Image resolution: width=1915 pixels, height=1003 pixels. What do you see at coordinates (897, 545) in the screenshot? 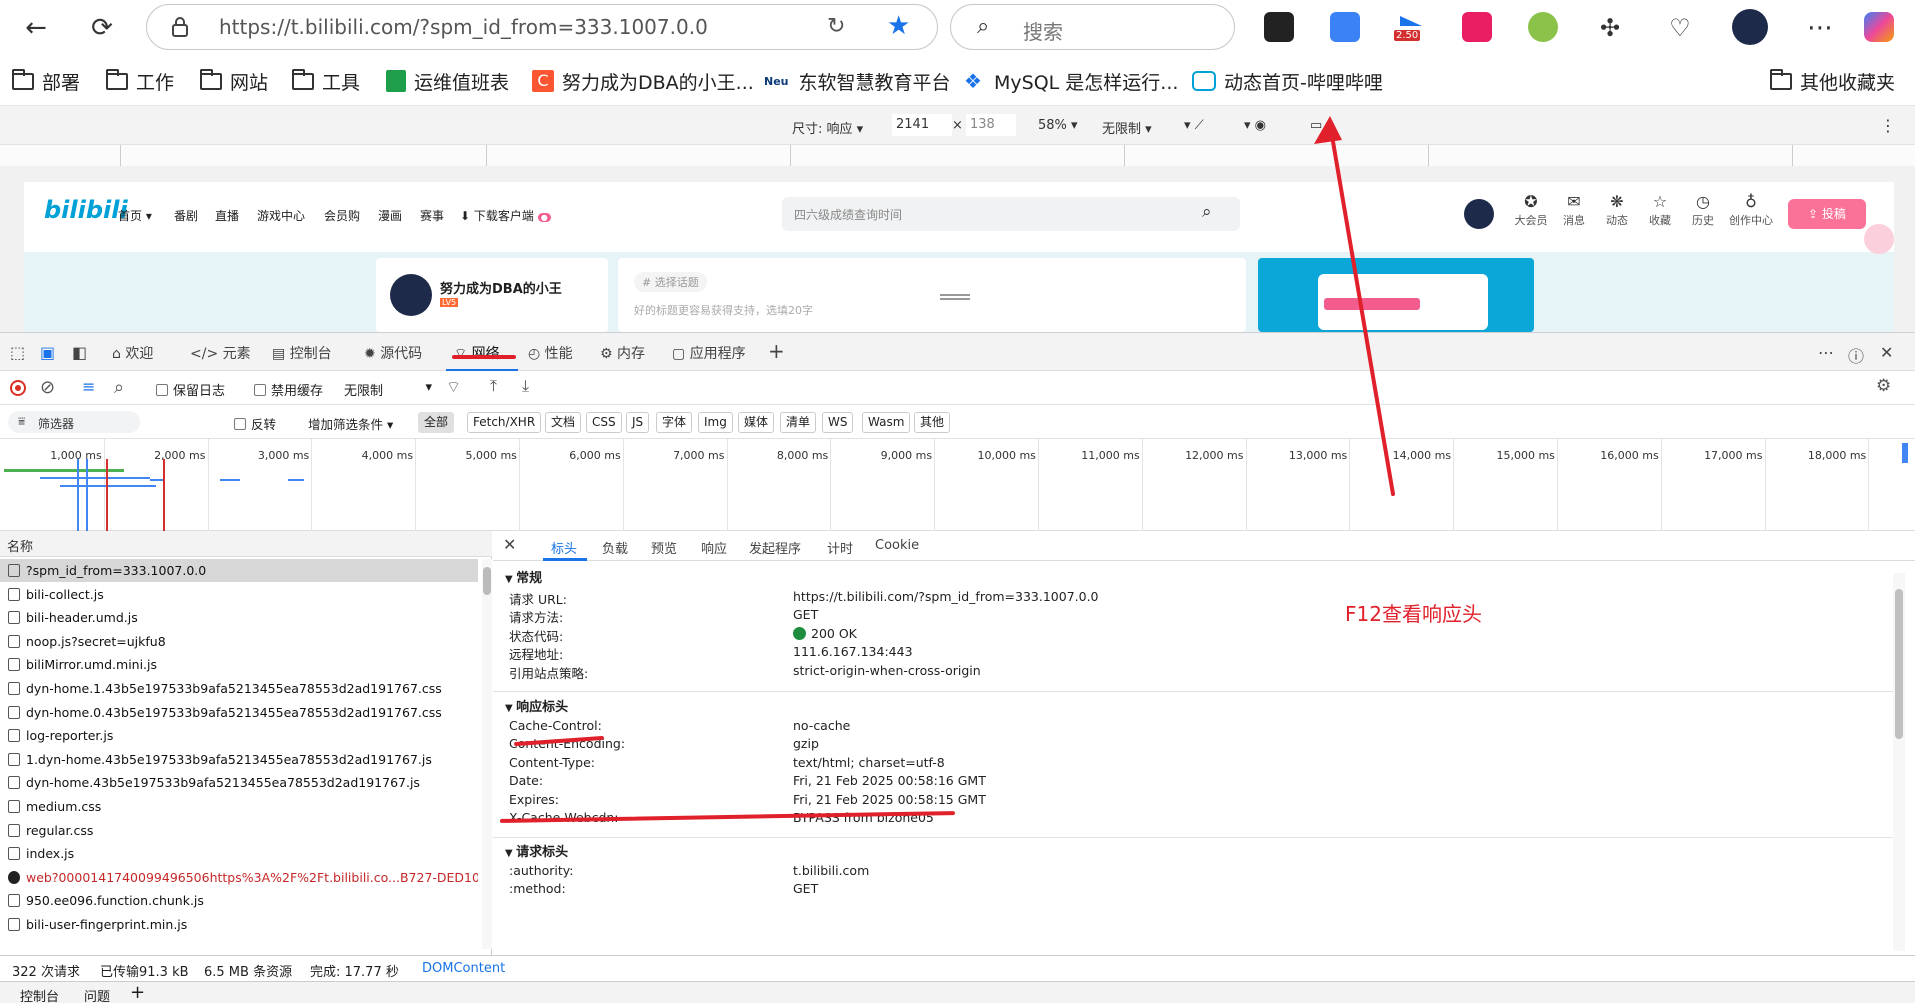
I see `tab-cookie: Cookie` at bounding box center [897, 545].